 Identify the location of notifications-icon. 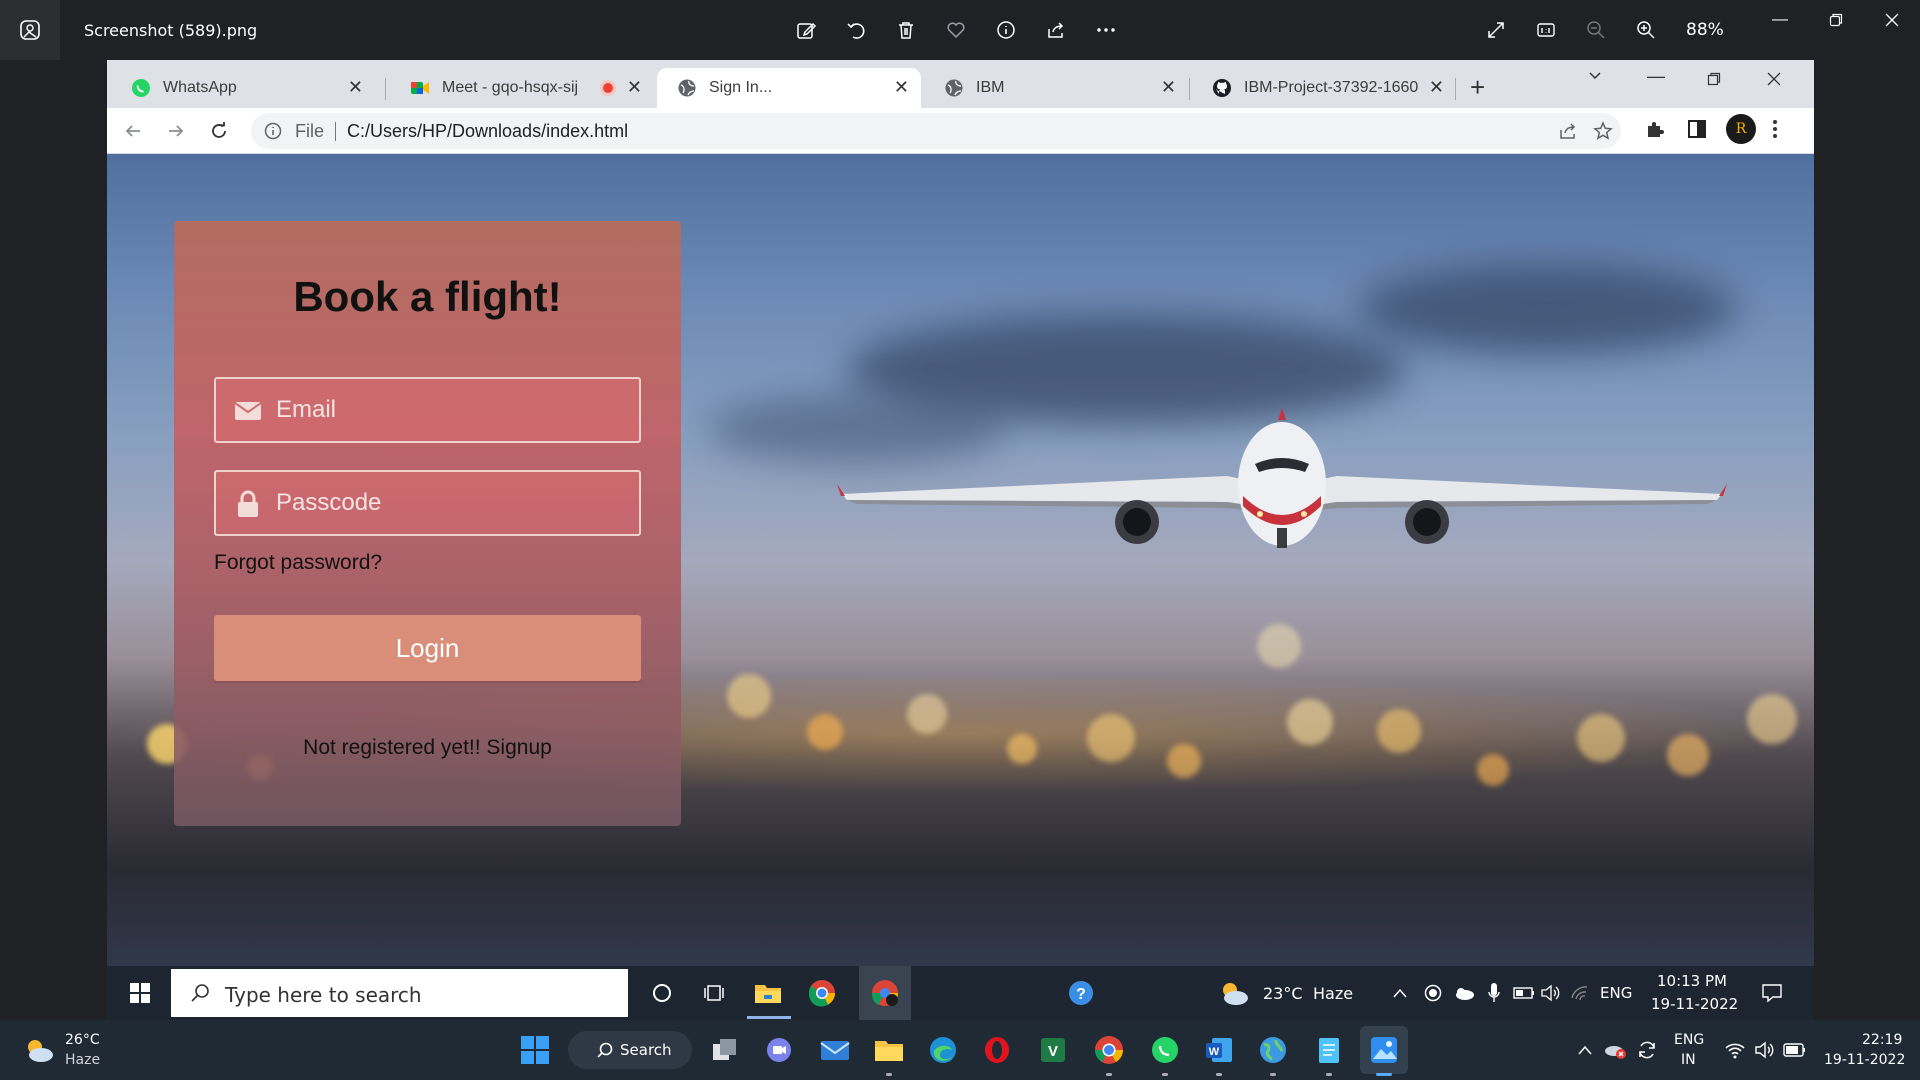
(1772, 993).